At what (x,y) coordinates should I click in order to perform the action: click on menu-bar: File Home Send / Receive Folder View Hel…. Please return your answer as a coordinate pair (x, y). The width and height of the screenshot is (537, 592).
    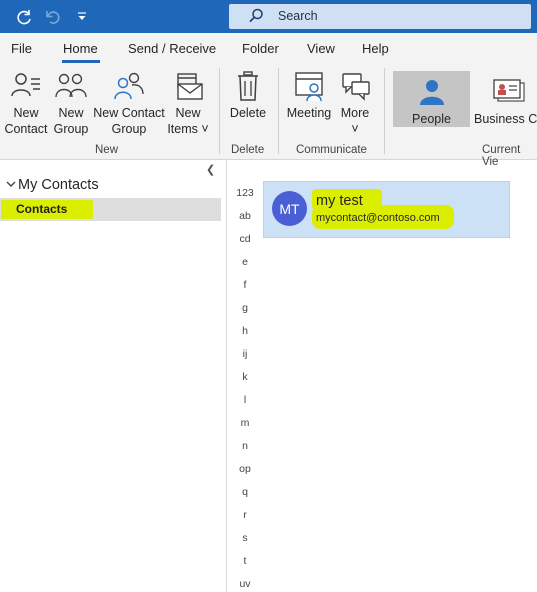
    Looking at the image, I should click on (268, 48).